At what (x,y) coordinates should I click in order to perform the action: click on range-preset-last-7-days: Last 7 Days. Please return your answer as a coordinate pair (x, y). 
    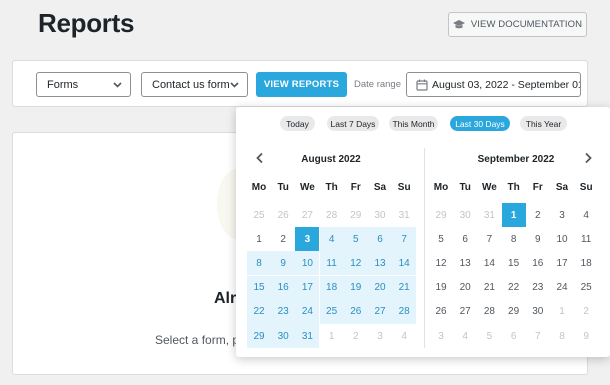
    Looking at the image, I should click on (353, 123).